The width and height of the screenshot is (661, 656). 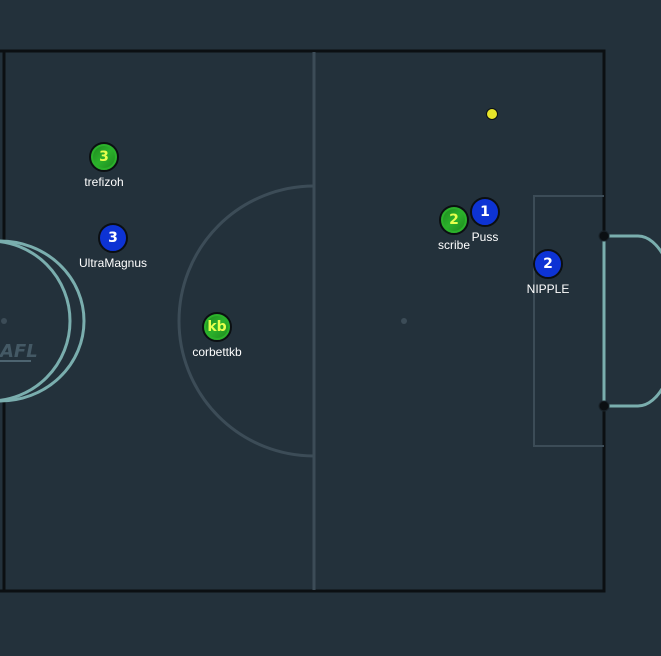 I want to click on player-name: Puss, so click(x=485, y=237).